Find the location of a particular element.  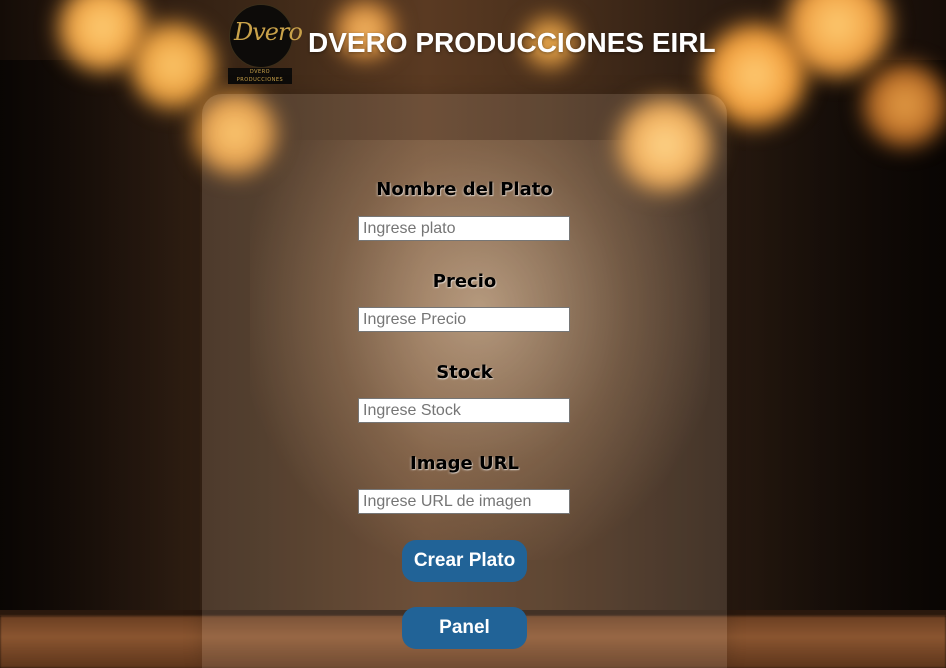

price-input is located at coordinates (464, 319).